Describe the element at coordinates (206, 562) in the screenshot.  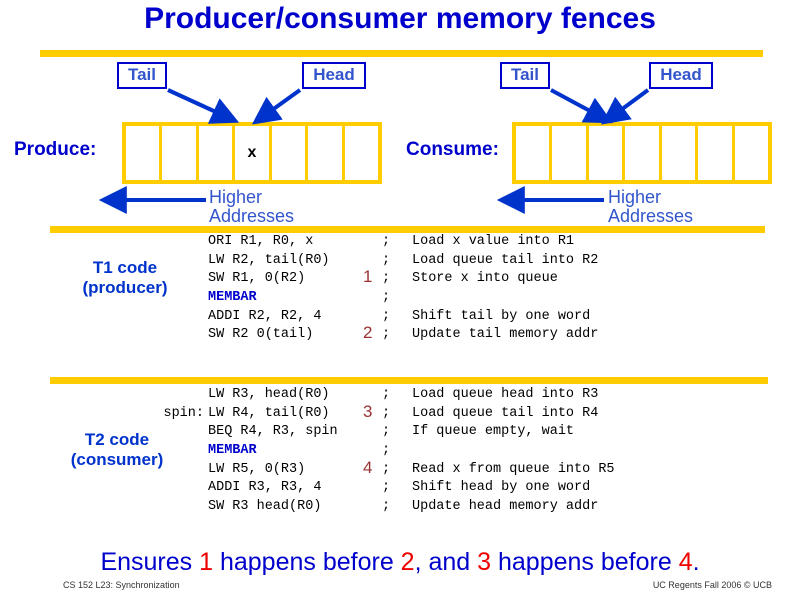
I see `conclusion-number-1: 1` at that location.